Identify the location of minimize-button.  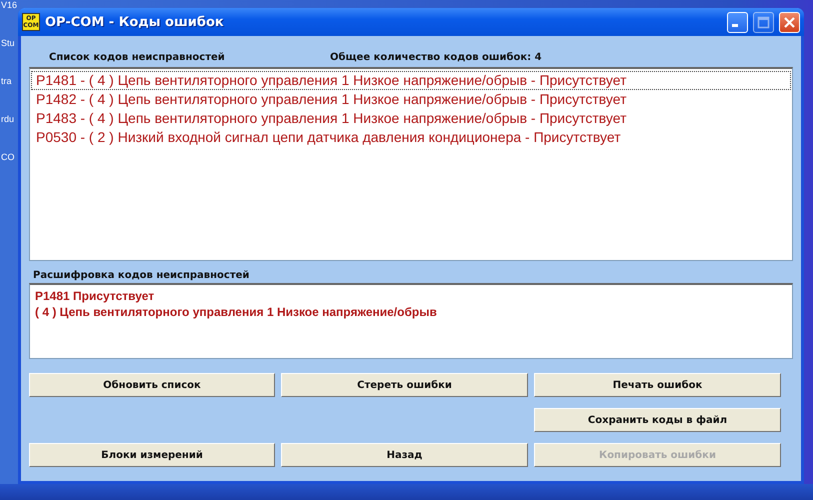
(737, 22).